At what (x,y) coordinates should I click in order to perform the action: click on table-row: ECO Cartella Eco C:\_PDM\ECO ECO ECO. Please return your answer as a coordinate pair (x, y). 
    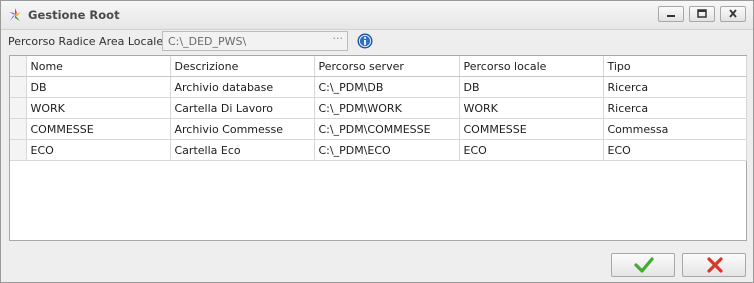
    Looking at the image, I should click on (378, 150).